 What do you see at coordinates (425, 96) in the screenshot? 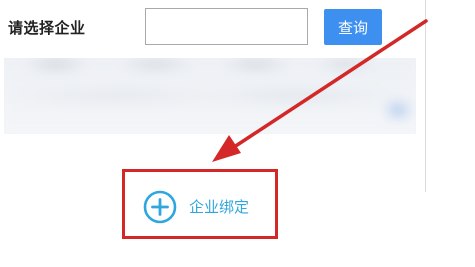
I see `panel-divider` at bounding box center [425, 96].